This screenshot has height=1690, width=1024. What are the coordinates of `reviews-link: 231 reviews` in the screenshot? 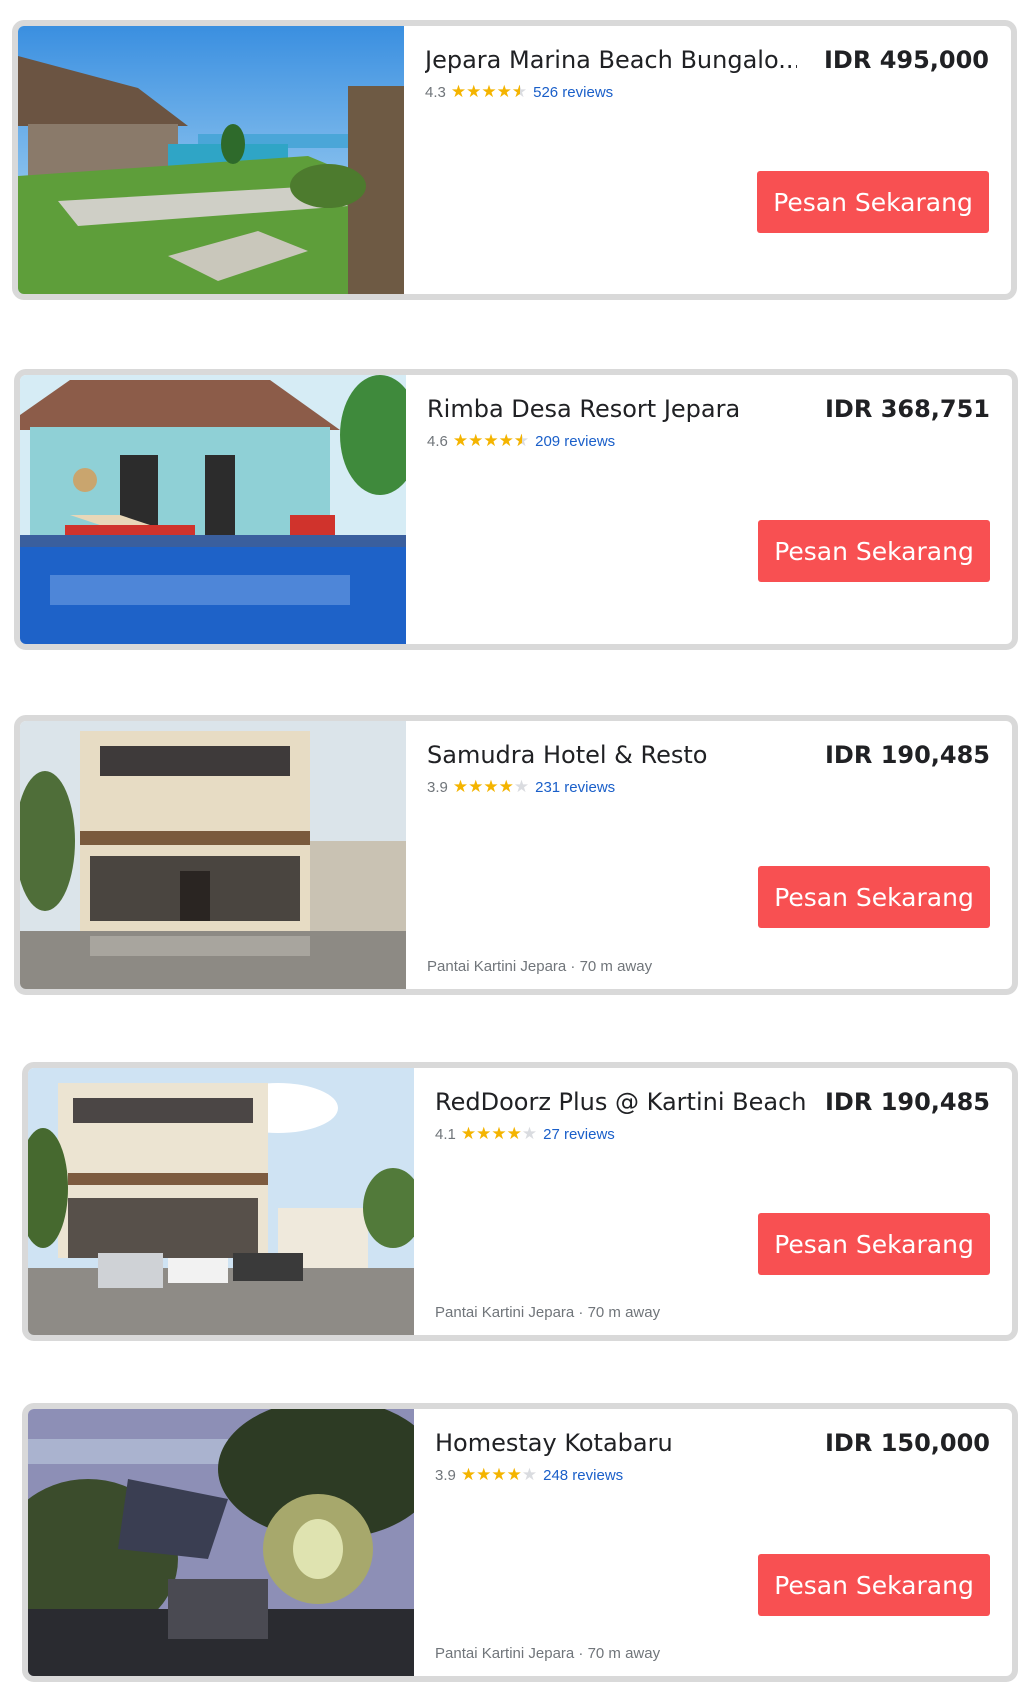 It's located at (575, 787).